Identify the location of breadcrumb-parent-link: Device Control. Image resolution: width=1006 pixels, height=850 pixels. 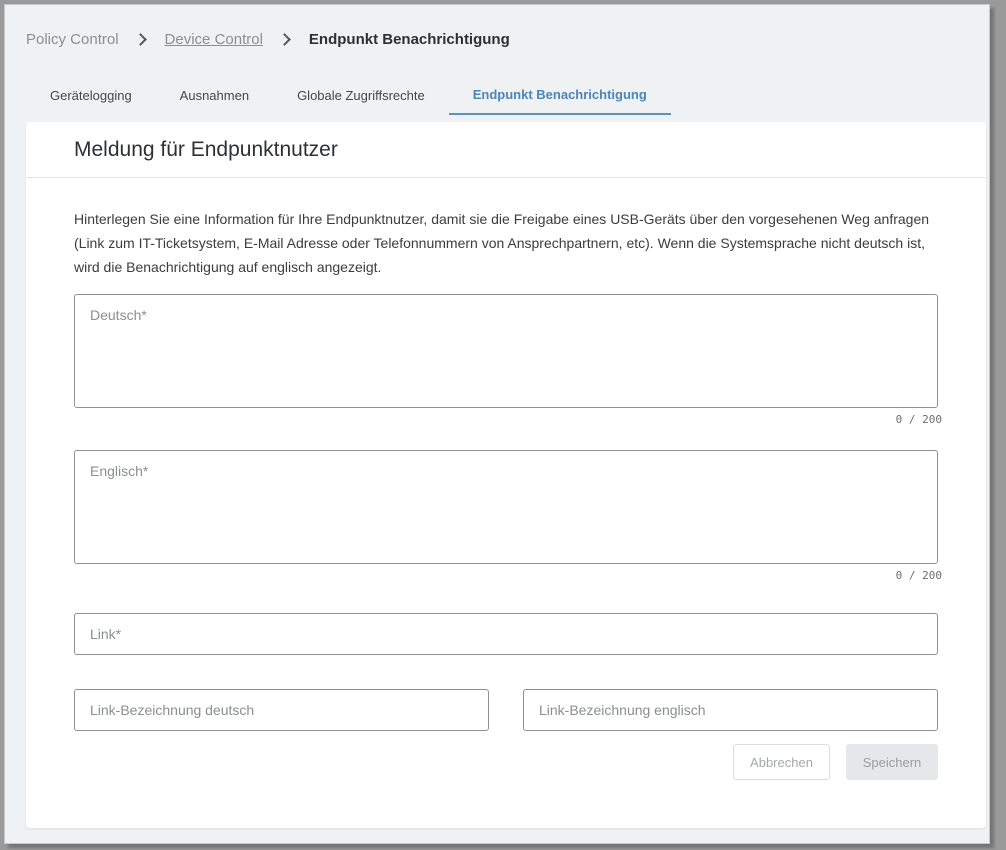
(214, 39).